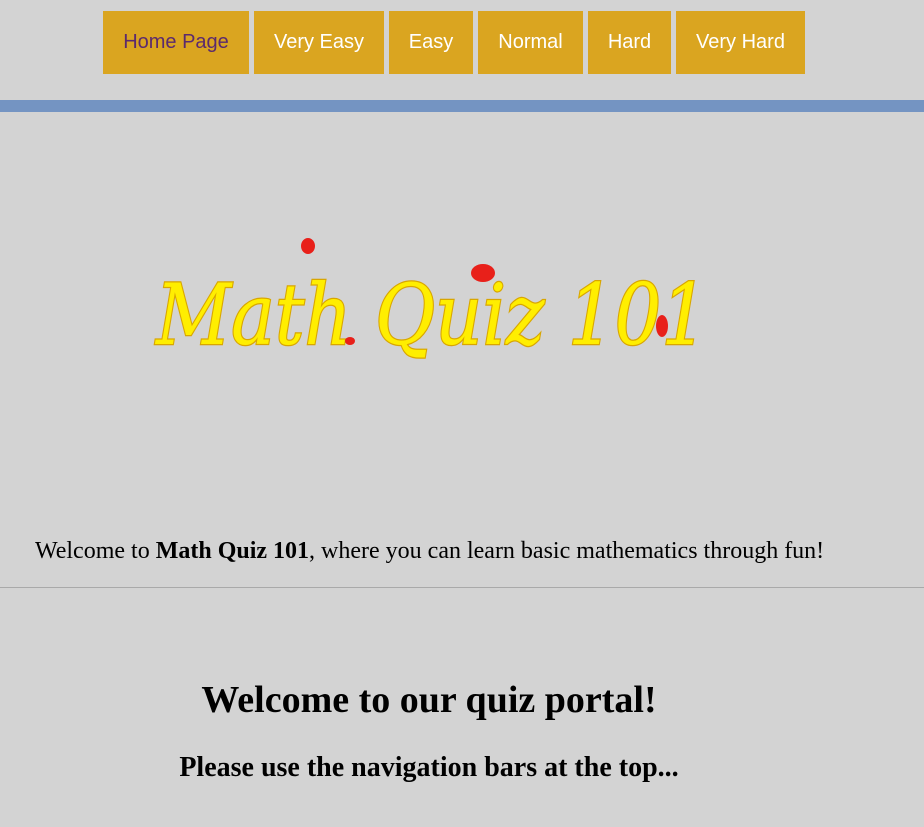  I want to click on nav-normal: Normal, so click(530, 42).